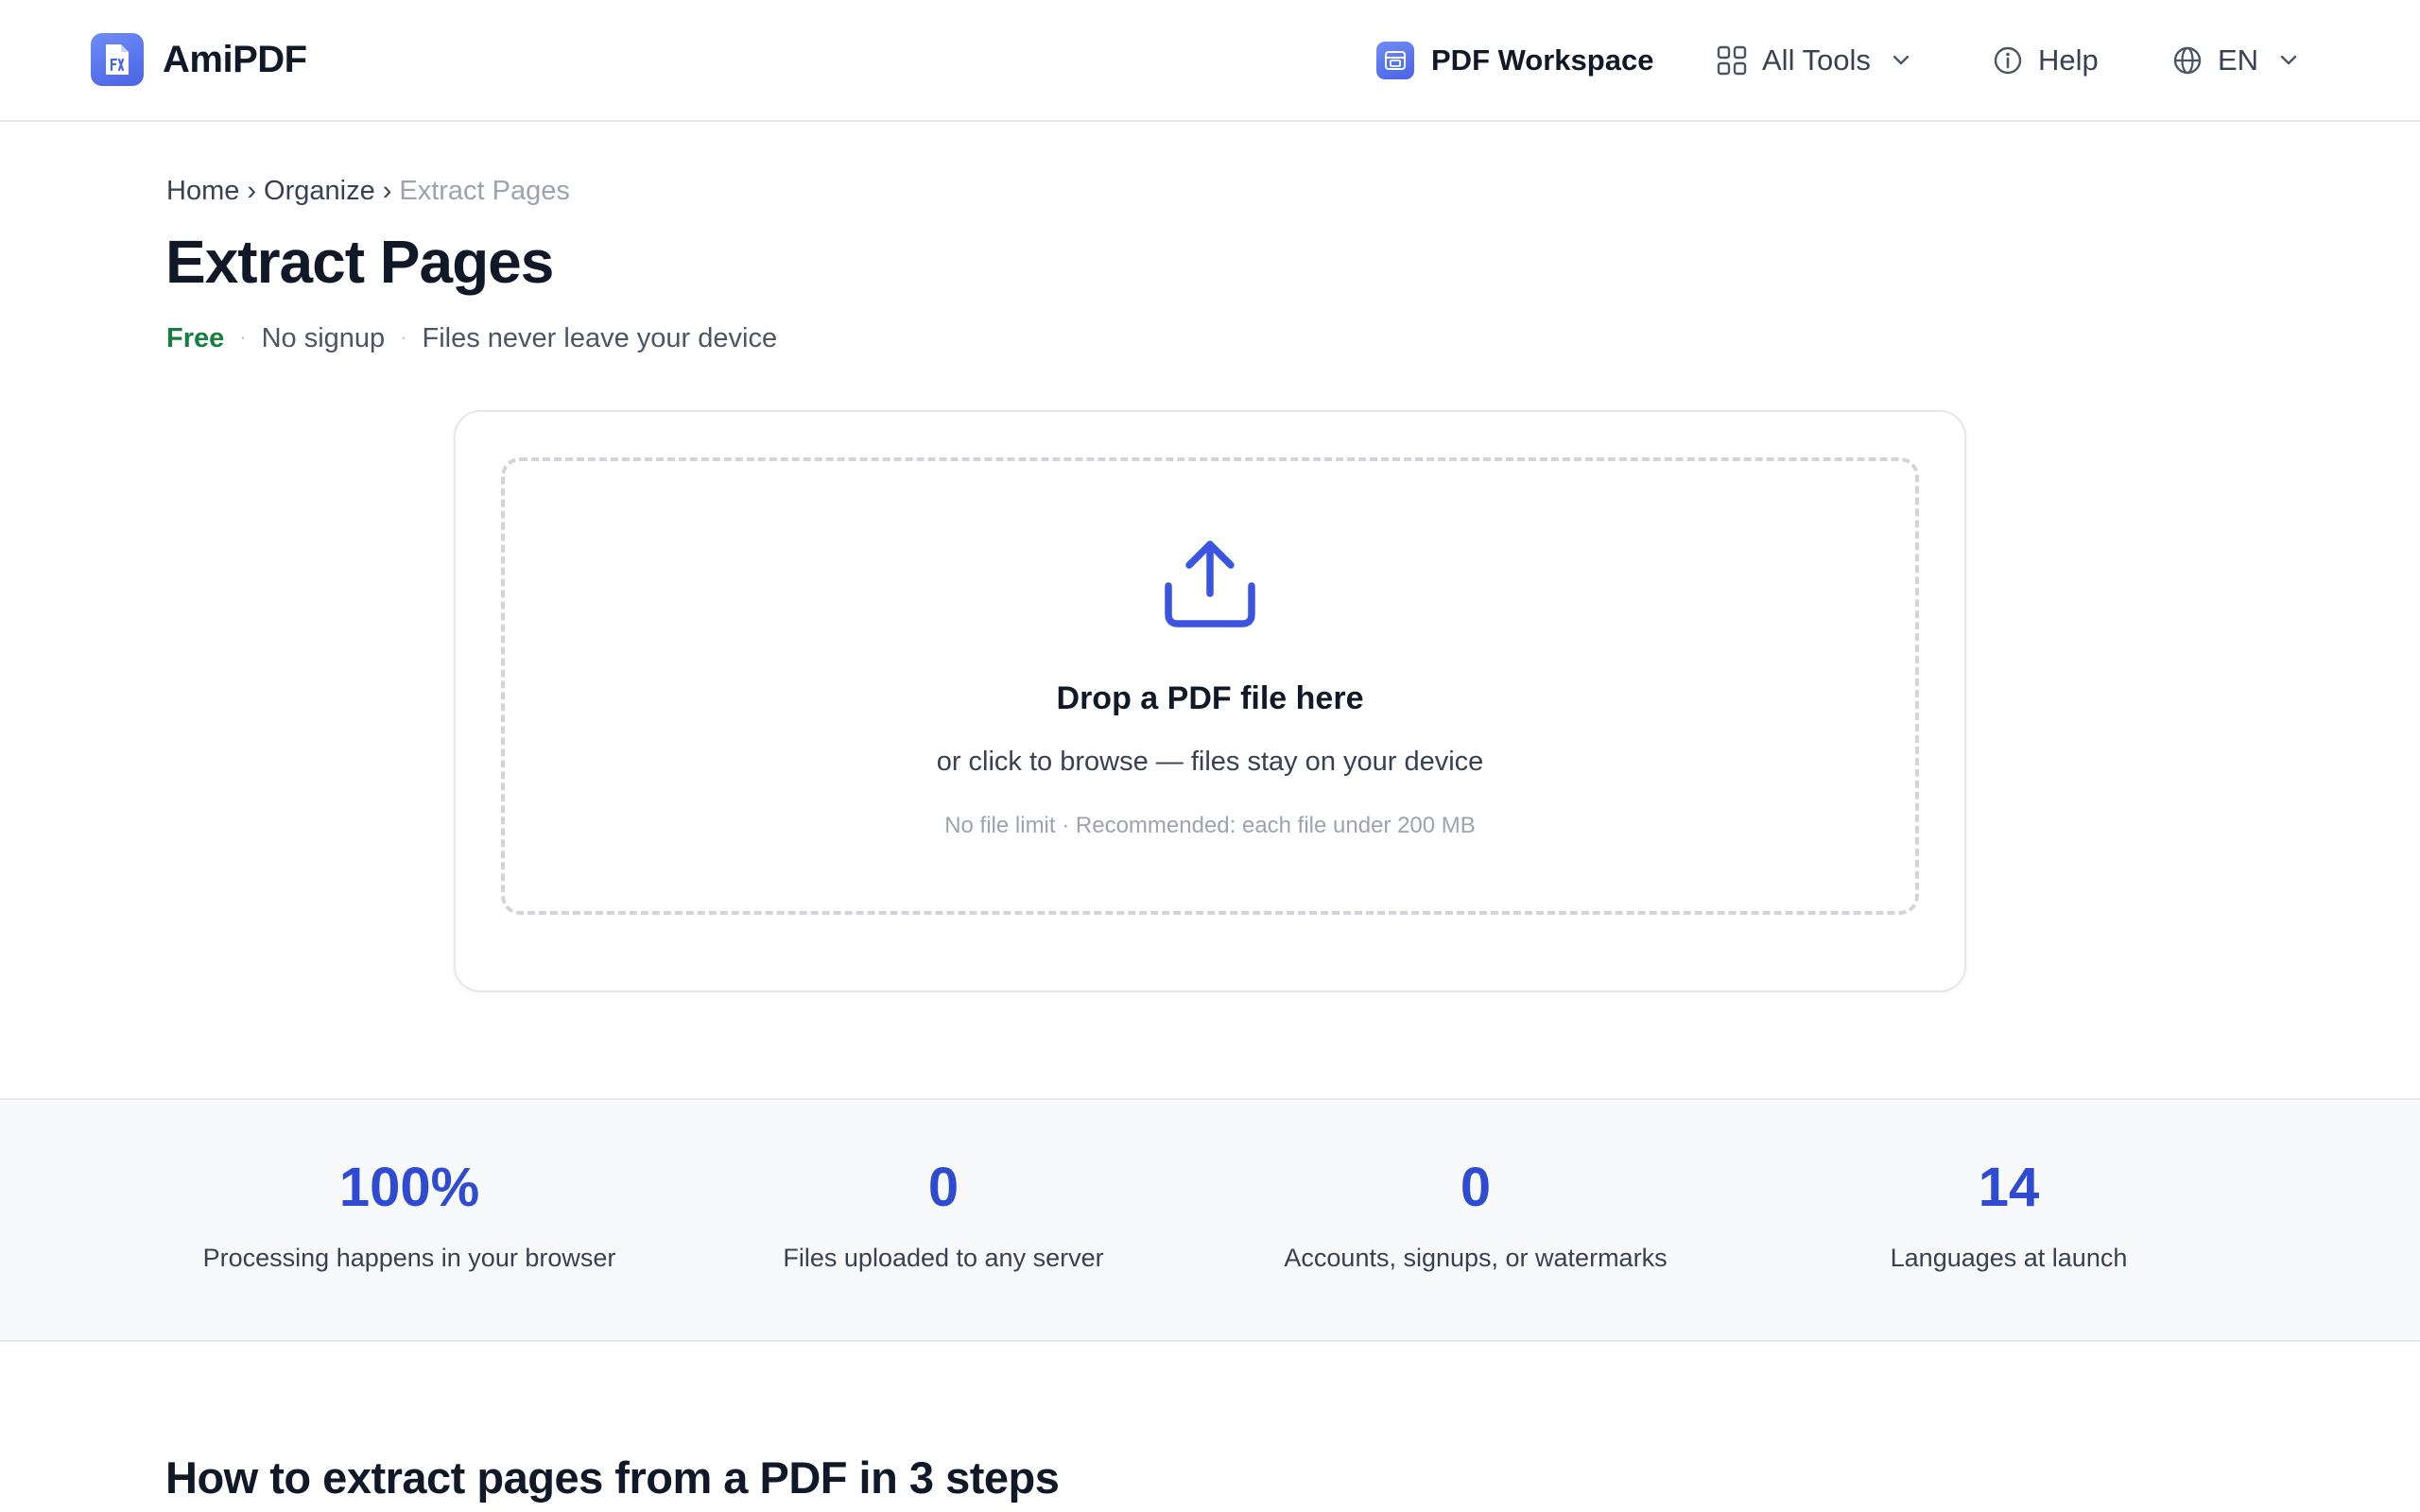 This screenshot has height=1512, width=2420. I want to click on info-icon, so click(2008, 60).